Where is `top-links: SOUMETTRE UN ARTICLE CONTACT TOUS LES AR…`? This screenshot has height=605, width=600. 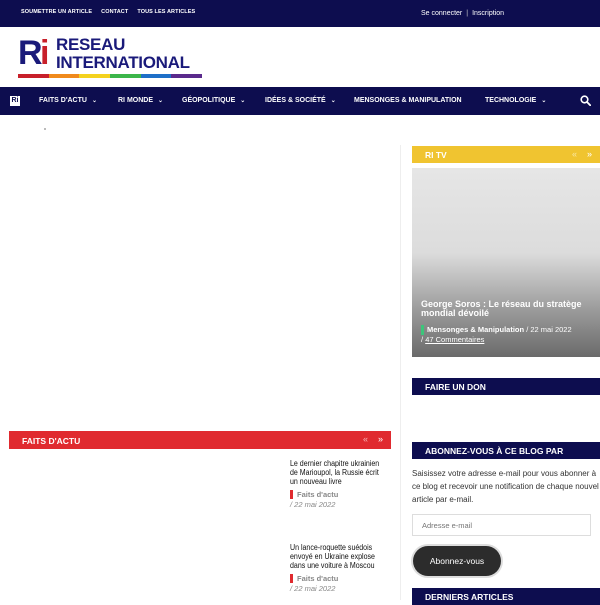
top-links: SOUMETTRE UN ARTICLE CONTACT TOUS LES AR… is located at coordinates (108, 12).